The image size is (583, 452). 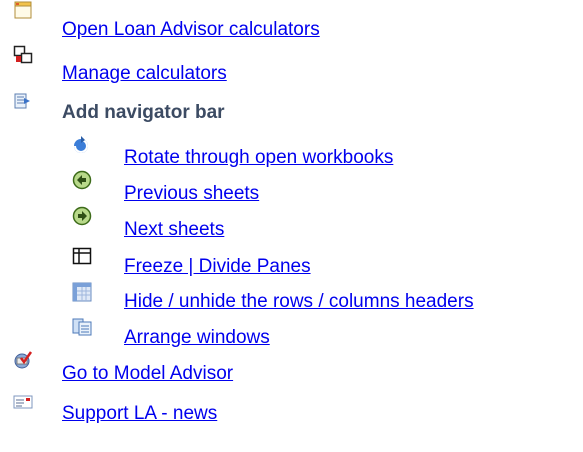 What do you see at coordinates (23, 10) in the screenshot?
I see `window-app-icon` at bounding box center [23, 10].